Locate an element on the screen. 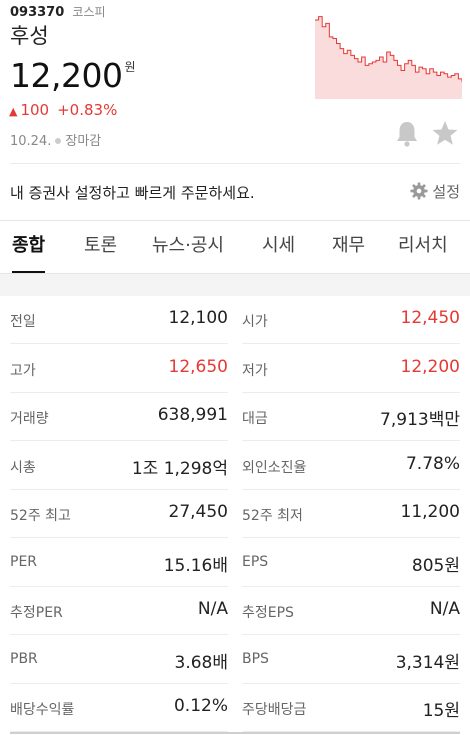 Image resolution: width=470 pixels, height=735 pixels. info-row: 52주 최고 27,450 52주 최저 11,200 is located at coordinates (235, 514).